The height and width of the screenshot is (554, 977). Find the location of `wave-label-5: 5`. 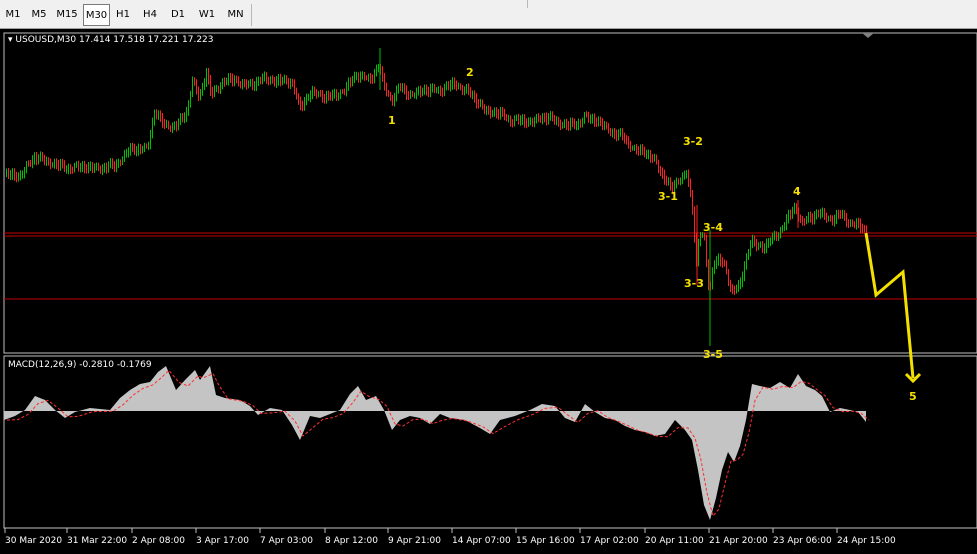

wave-label-5: 5 is located at coordinates (913, 396).